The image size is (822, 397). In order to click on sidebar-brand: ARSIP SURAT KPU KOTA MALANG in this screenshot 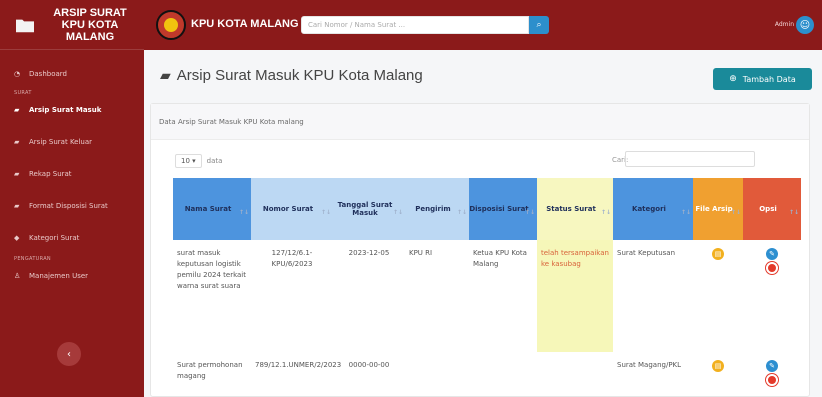, I will do `click(72, 25)`.